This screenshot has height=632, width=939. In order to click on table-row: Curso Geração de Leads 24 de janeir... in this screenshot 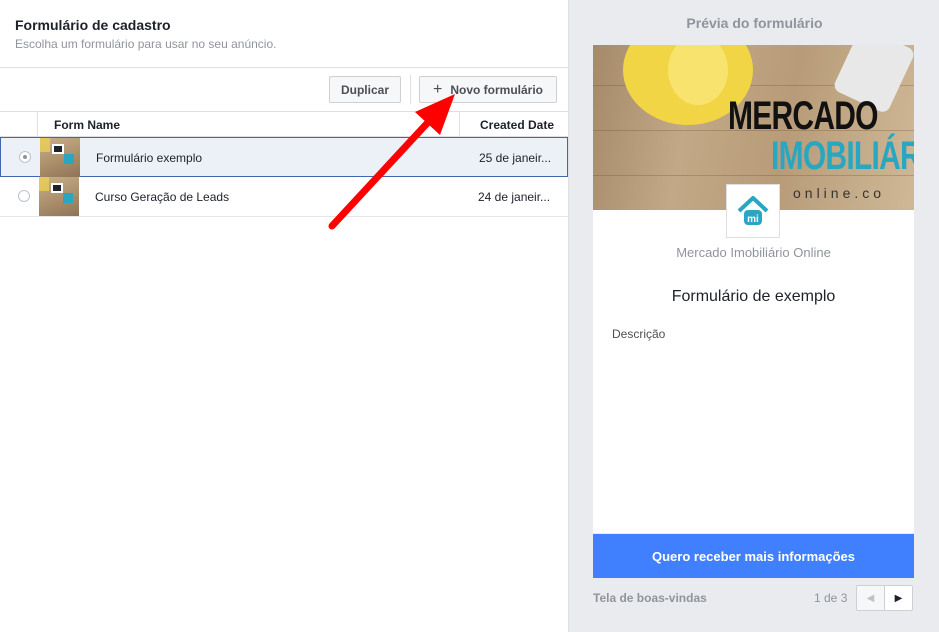, I will do `click(284, 197)`.